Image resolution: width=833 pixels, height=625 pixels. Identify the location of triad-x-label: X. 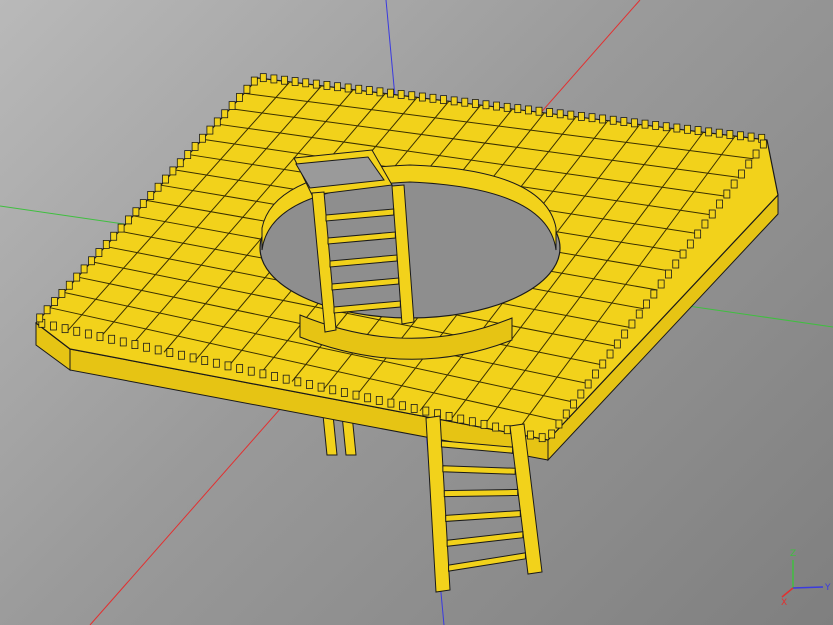
(784, 603).